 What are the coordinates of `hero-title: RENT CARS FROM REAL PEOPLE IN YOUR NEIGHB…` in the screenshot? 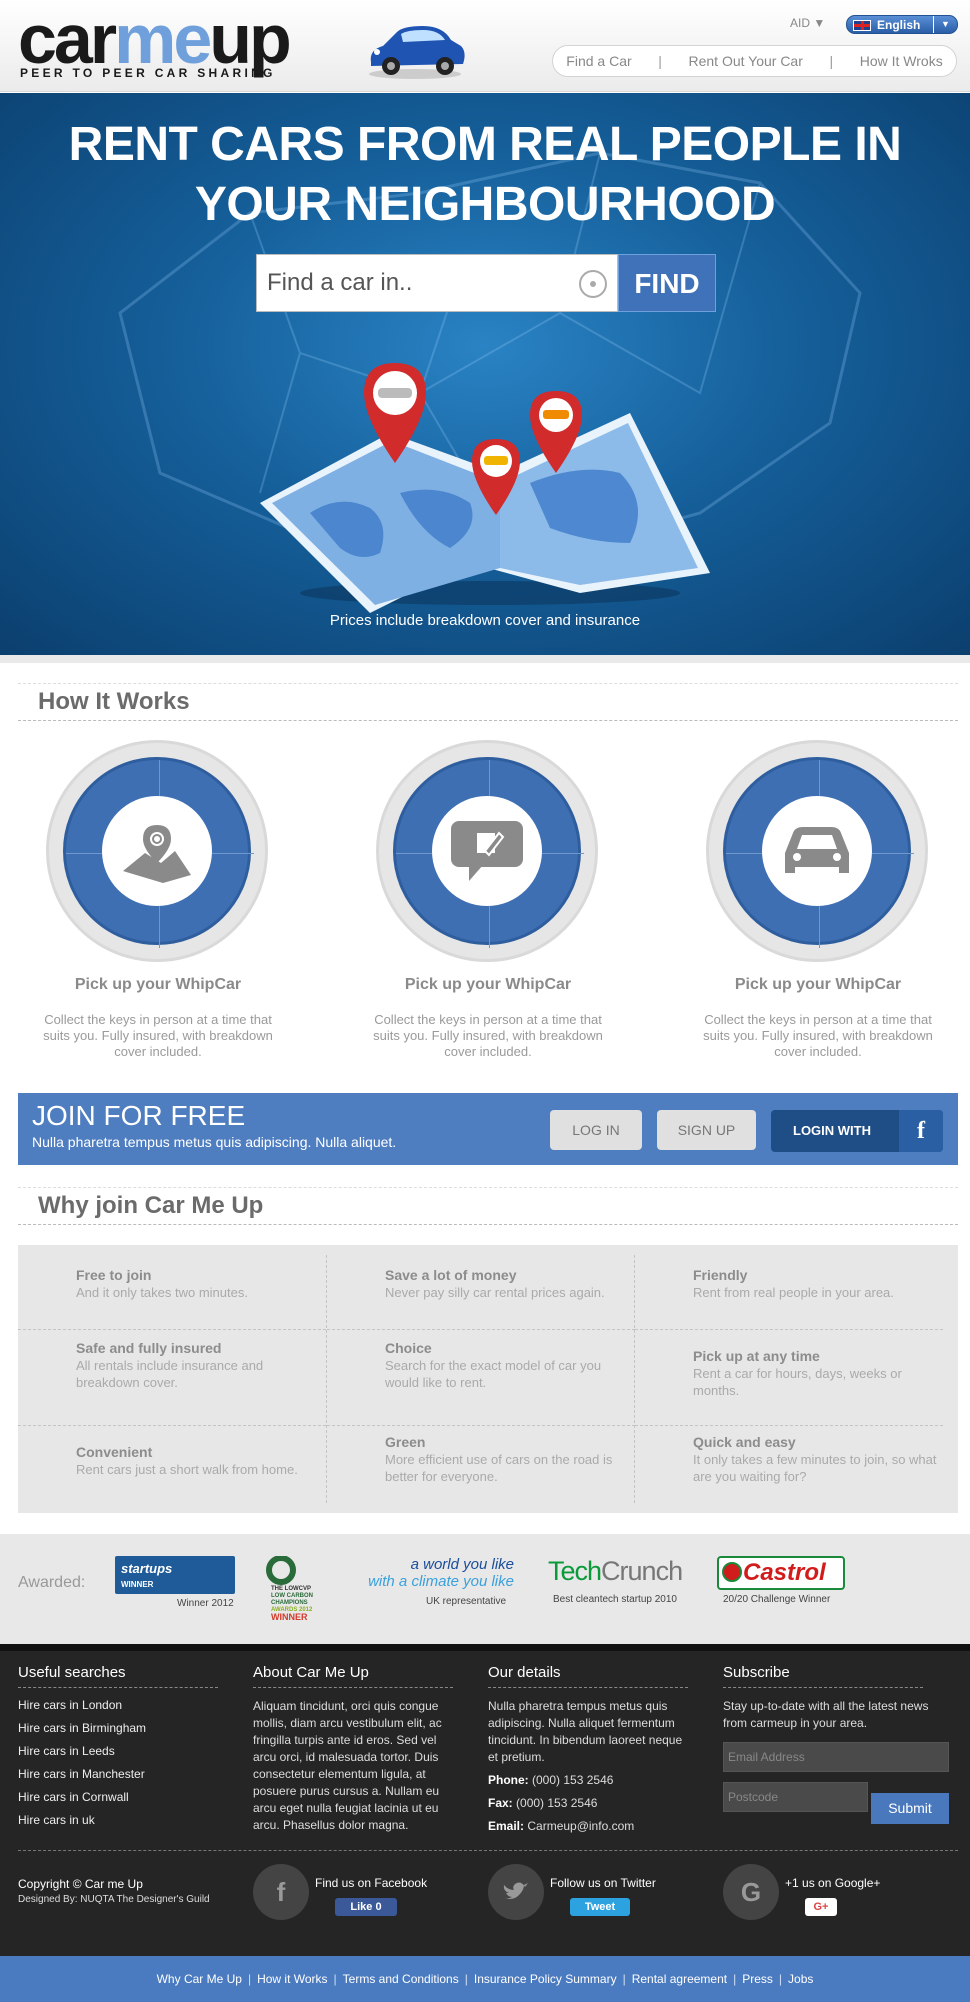 It's located at (485, 174).